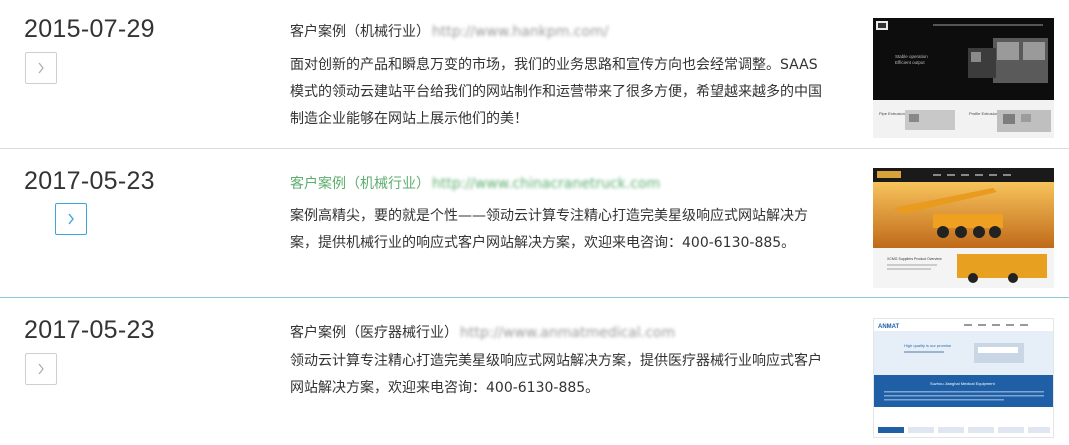  Describe the element at coordinates (374, 333) in the screenshot. I see `case-category: 客户案例（医疗器械行业）` at that location.